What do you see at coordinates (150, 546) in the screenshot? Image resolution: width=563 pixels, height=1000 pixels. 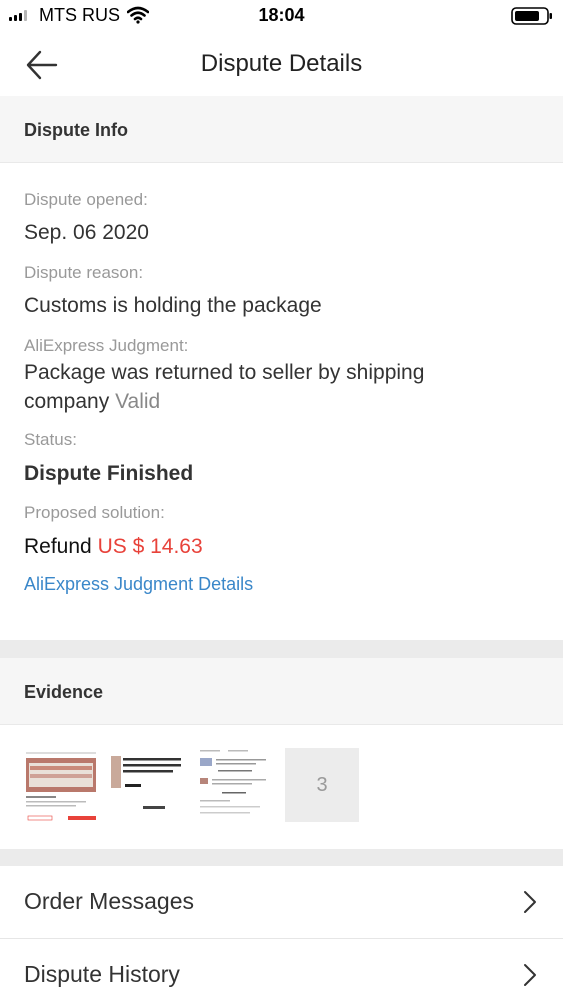 I see `refund-amount: US $ 14.63` at bounding box center [150, 546].